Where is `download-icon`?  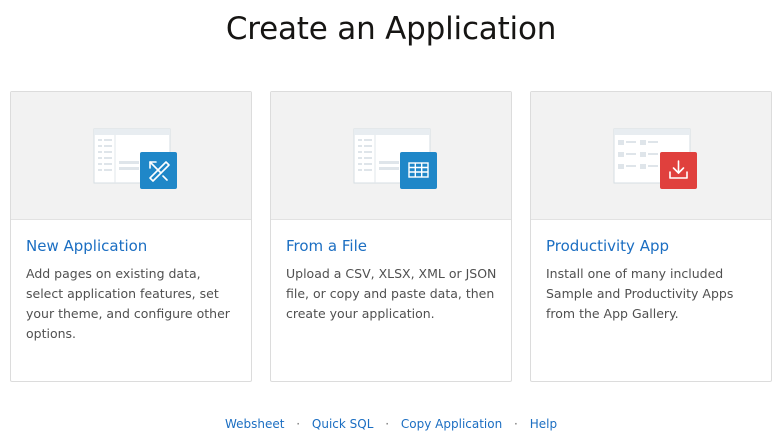 download-icon is located at coordinates (678, 170).